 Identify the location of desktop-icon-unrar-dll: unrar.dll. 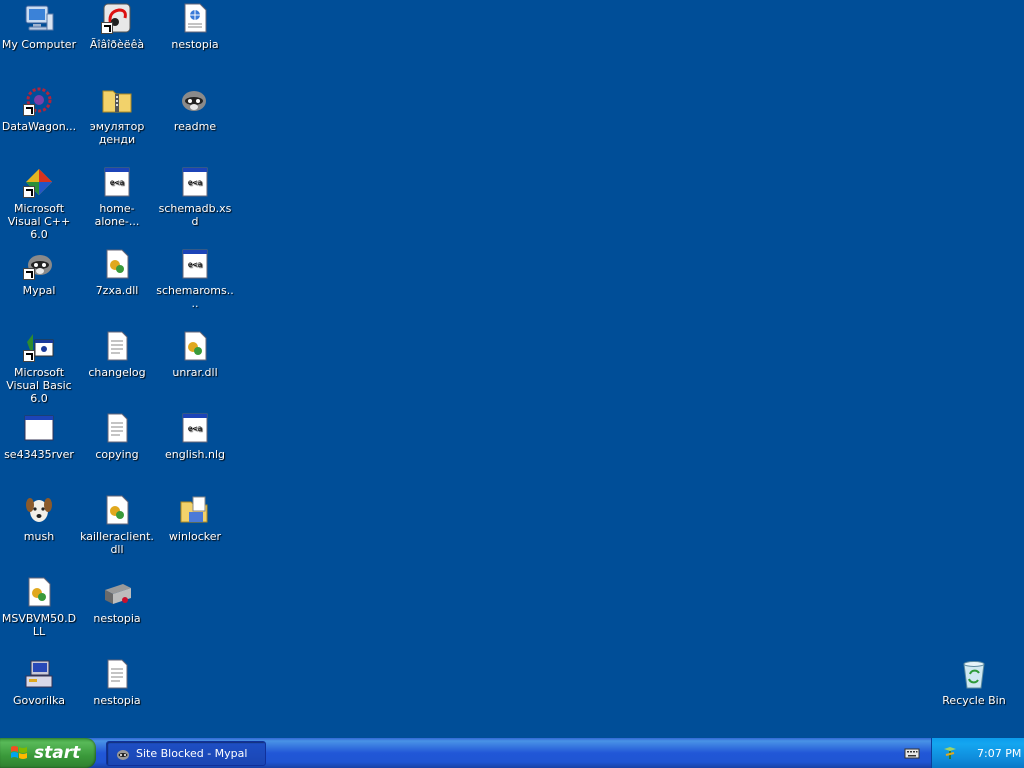
(195, 354).